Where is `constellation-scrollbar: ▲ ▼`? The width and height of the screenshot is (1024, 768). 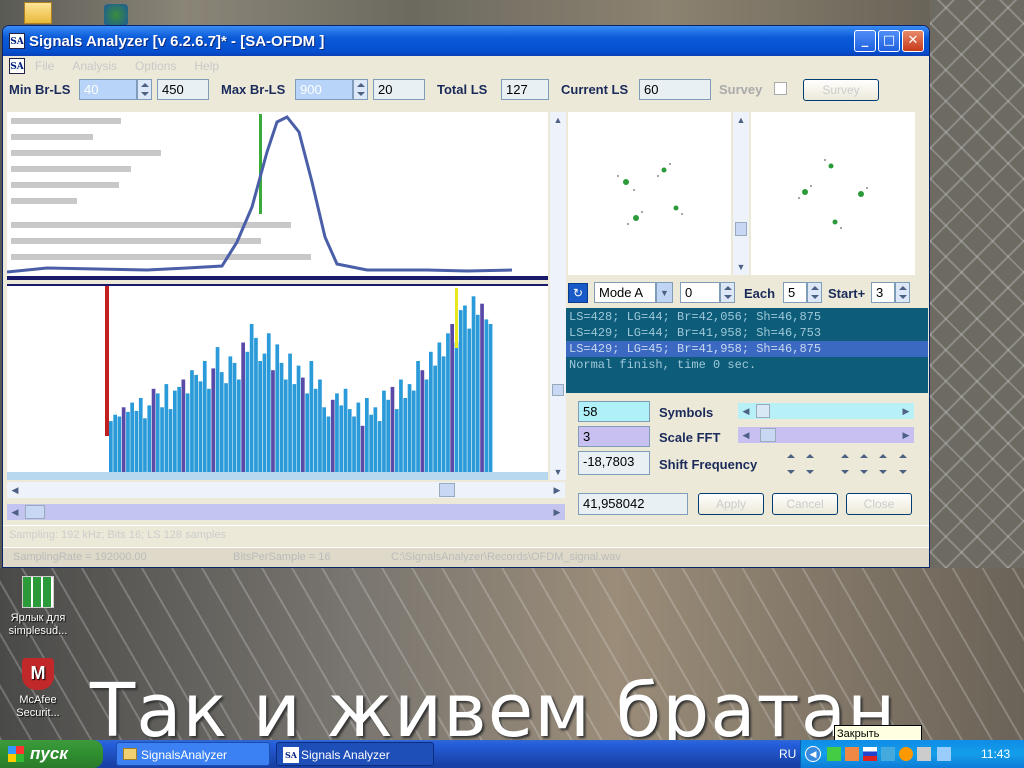 constellation-scrollbar: ▲ ▼ is located at coordinates (741, 193).